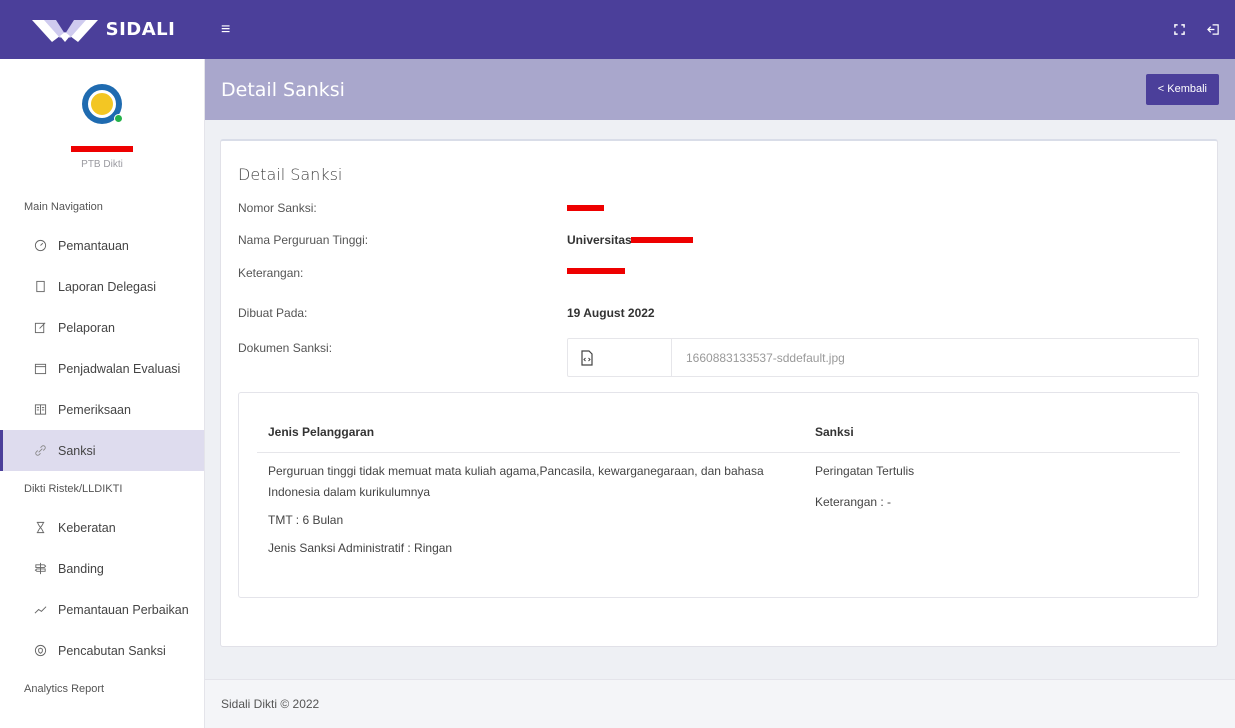 Image resolution: width=1235 pixels, height=728 pixels. Describe the element at coordinates (273, 313) in the screenshot. I see `dibuat-pada-label: Dibuat Pada:` at that location.